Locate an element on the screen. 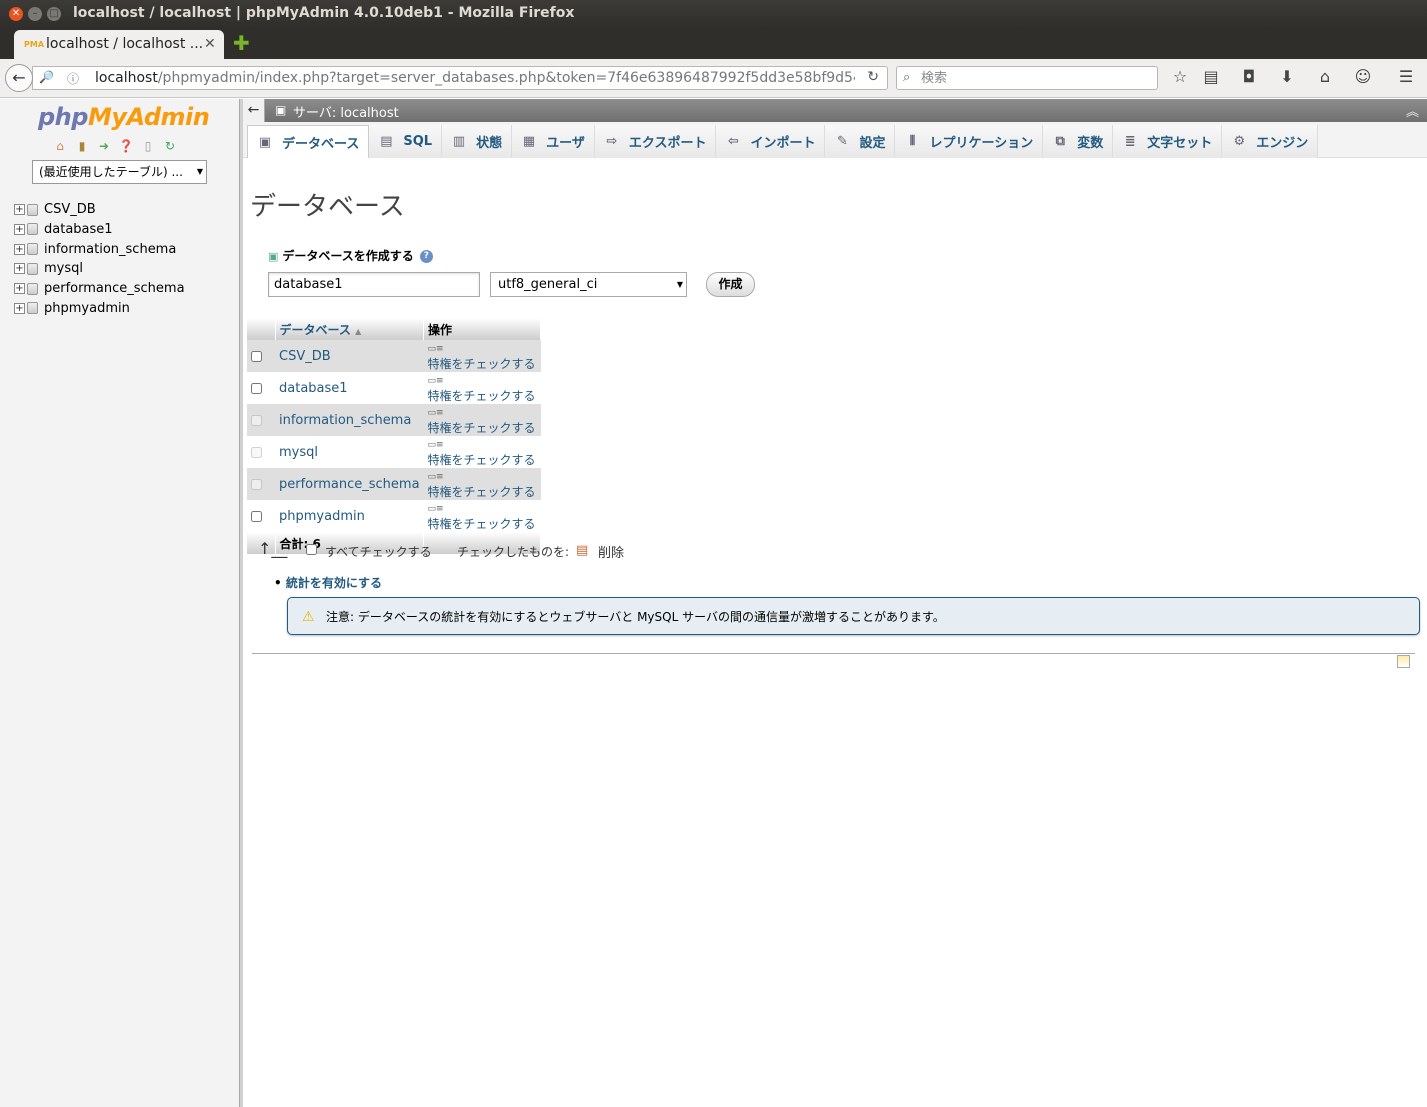  chat-icon: ☺ is located at coordinates (1363, 77).